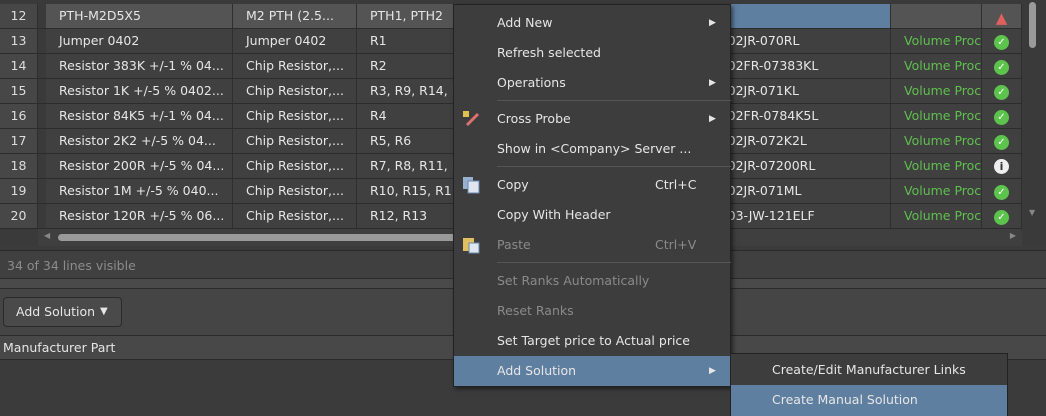 The height and width of the screenshot is (416, 1046). Describe the element at coordinates (407, 16) in the screenshot. I see `cell-designators: PTH1, PTH2` at that location.